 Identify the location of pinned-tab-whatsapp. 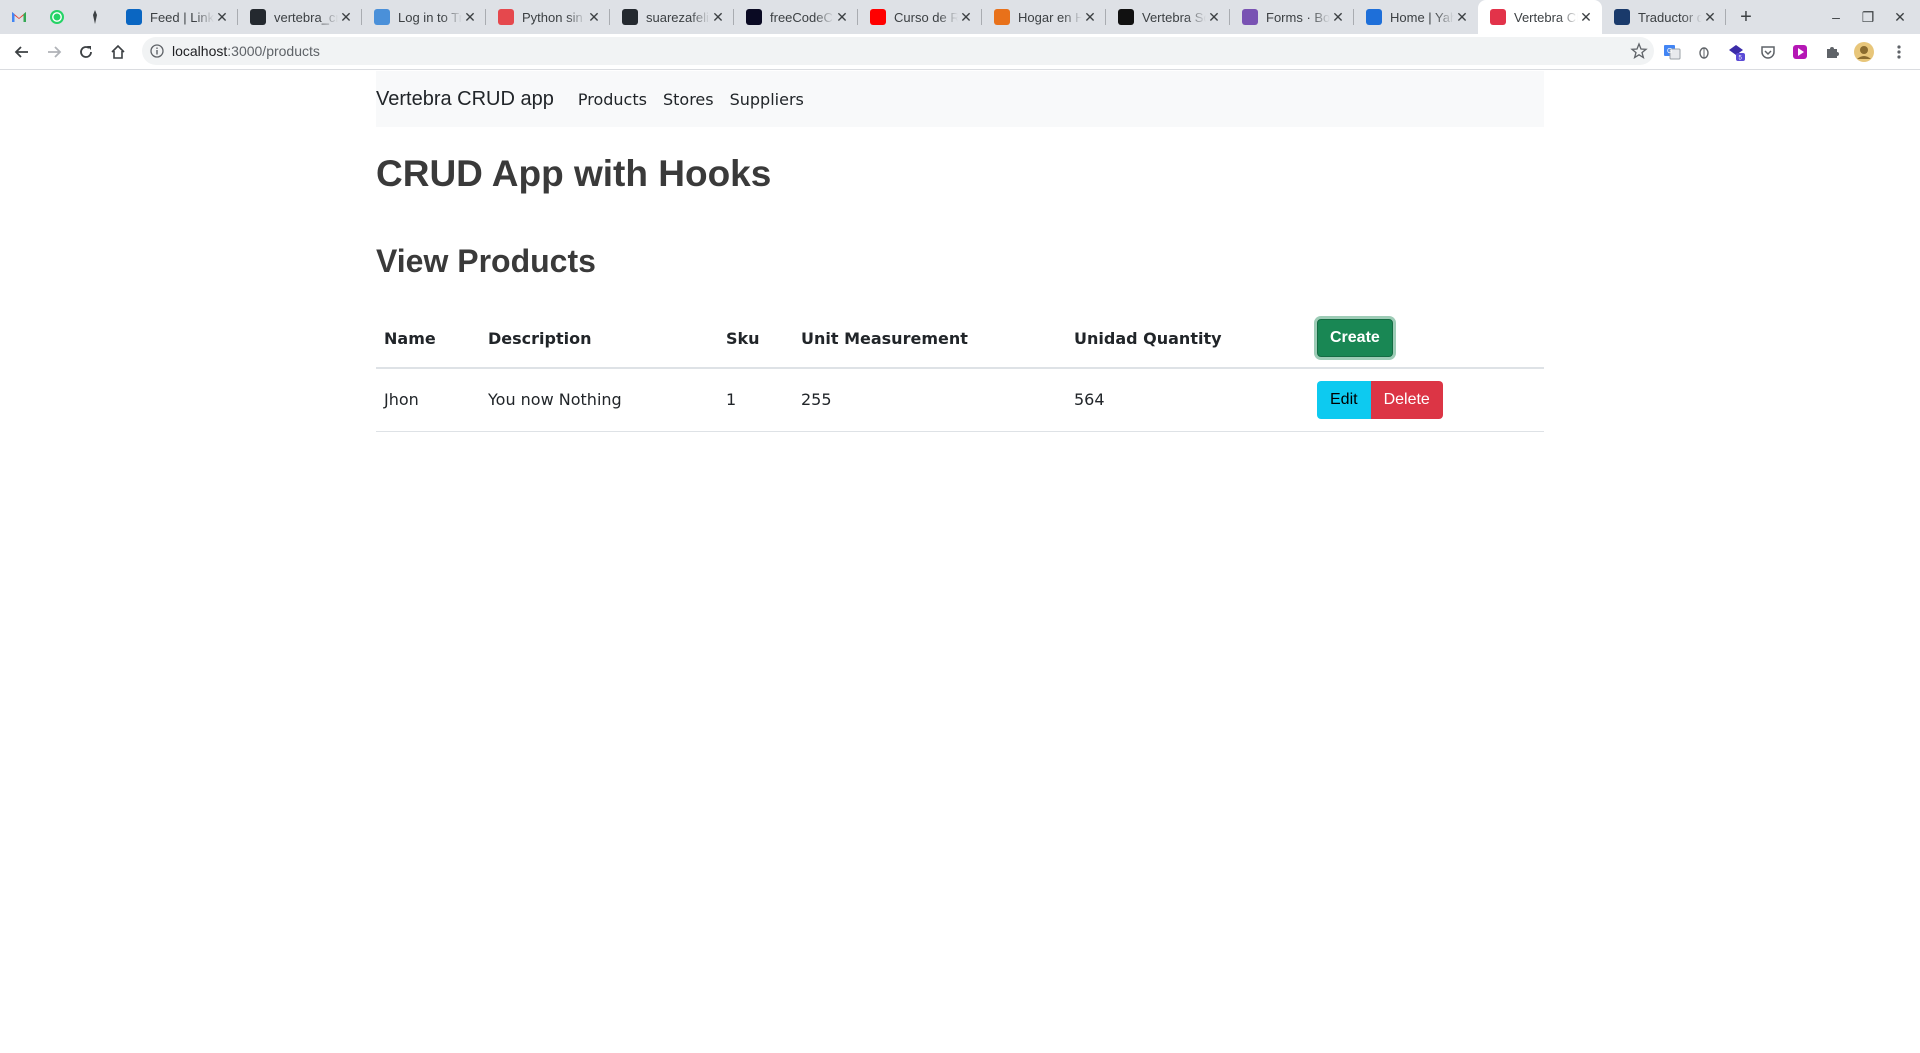
(57, 17).